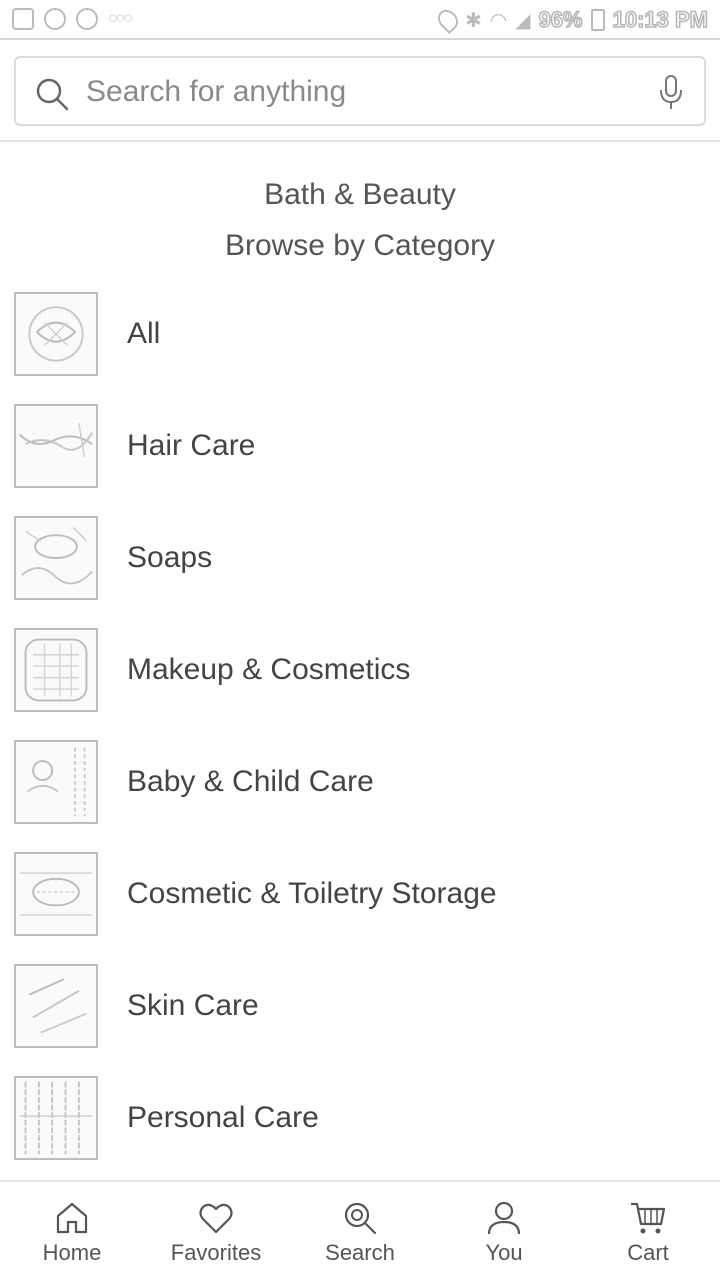 The height and width of the screenshot is (1280, 720). I want to click on header-divider, so click(360, 141).